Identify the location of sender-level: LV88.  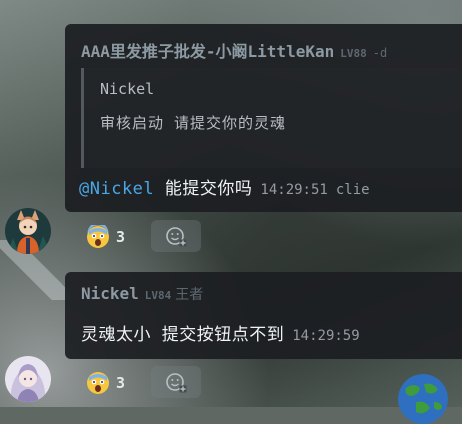
(353, 53).